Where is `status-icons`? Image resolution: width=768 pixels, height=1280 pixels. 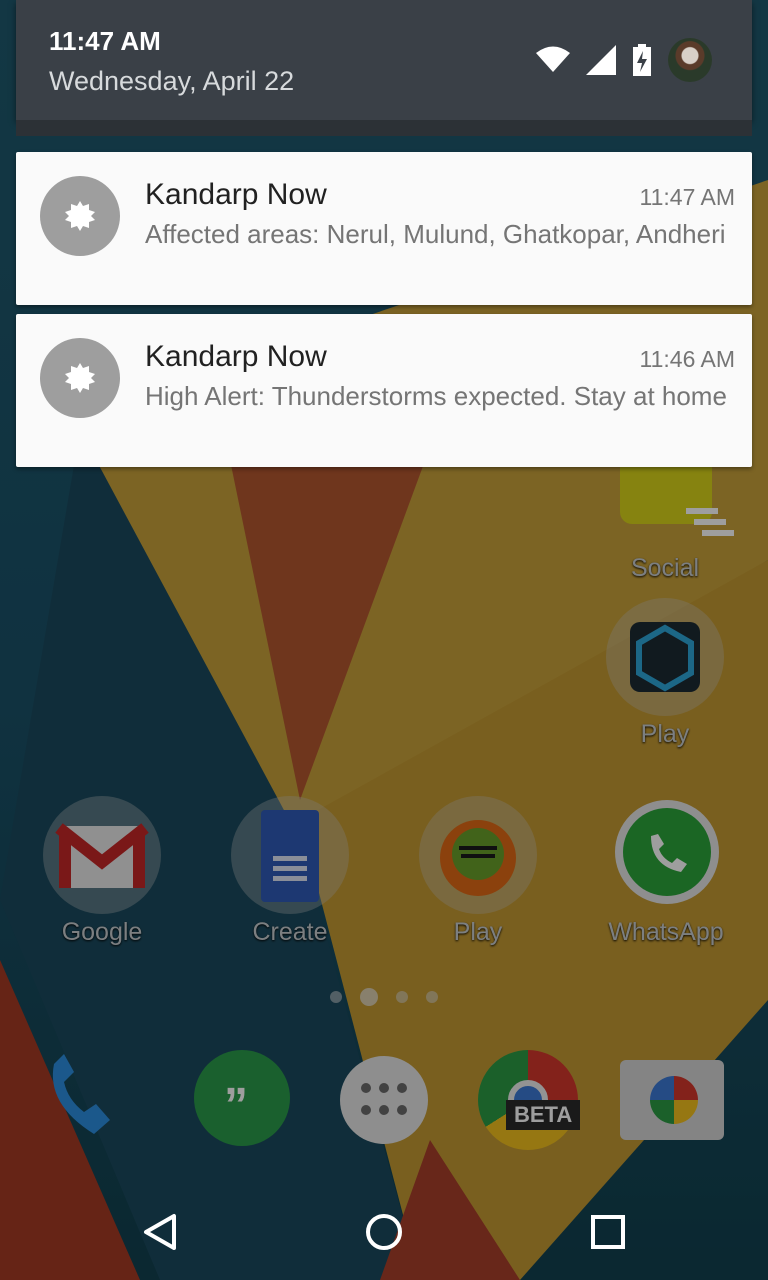
status-icons is located at coordinates (624, 60).